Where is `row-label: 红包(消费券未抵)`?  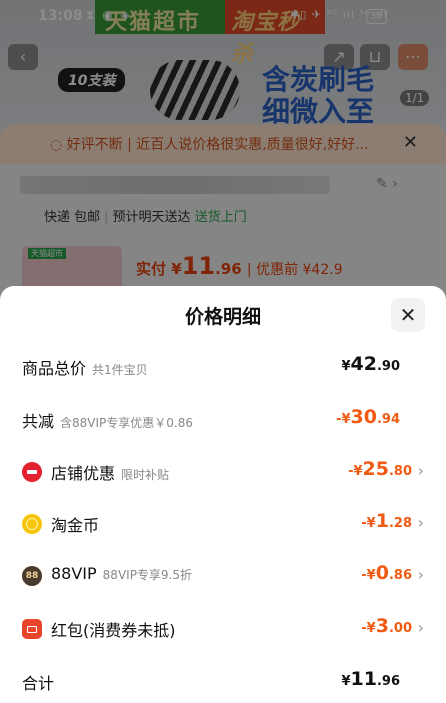
row-label: 红包(消费券未抵) is located at coordinates (113, 630).